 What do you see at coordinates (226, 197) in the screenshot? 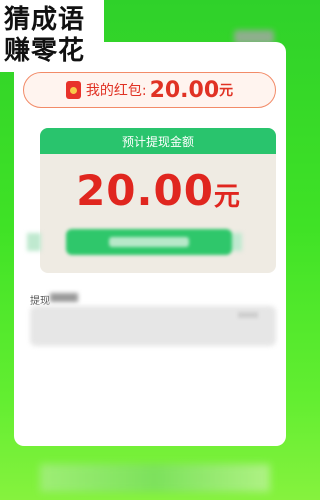
I see `withdraw-amount-unit: 元` at bounding box center [226, 197].